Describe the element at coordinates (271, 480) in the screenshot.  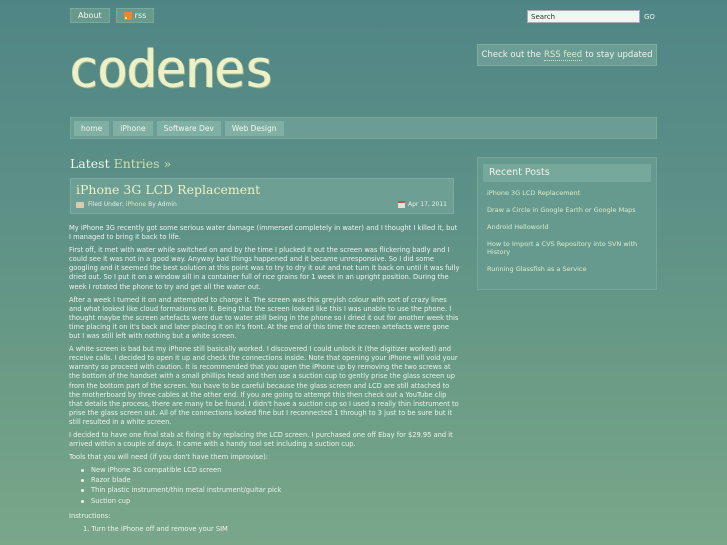
I see `list-item: Razor blade` at that location.